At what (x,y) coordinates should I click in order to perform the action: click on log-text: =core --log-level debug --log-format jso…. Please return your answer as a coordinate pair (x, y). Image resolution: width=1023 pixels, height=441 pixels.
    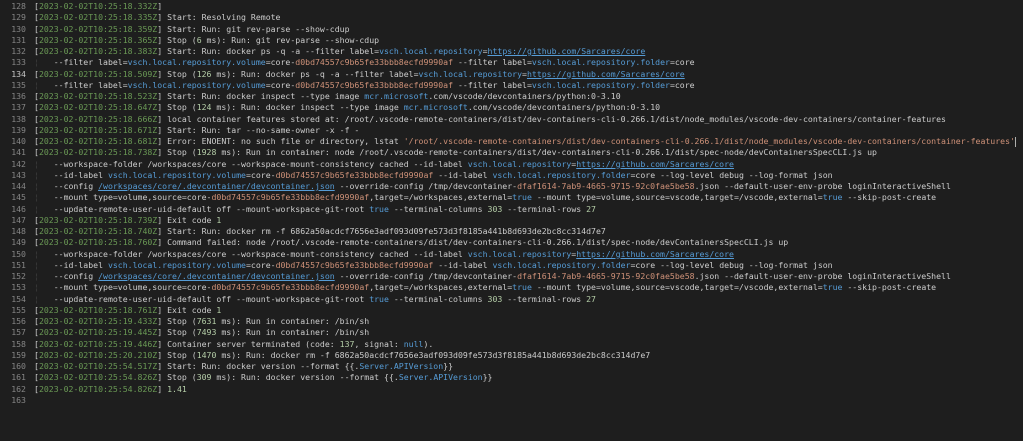
    Looking at the image, I should click on (731, 264).